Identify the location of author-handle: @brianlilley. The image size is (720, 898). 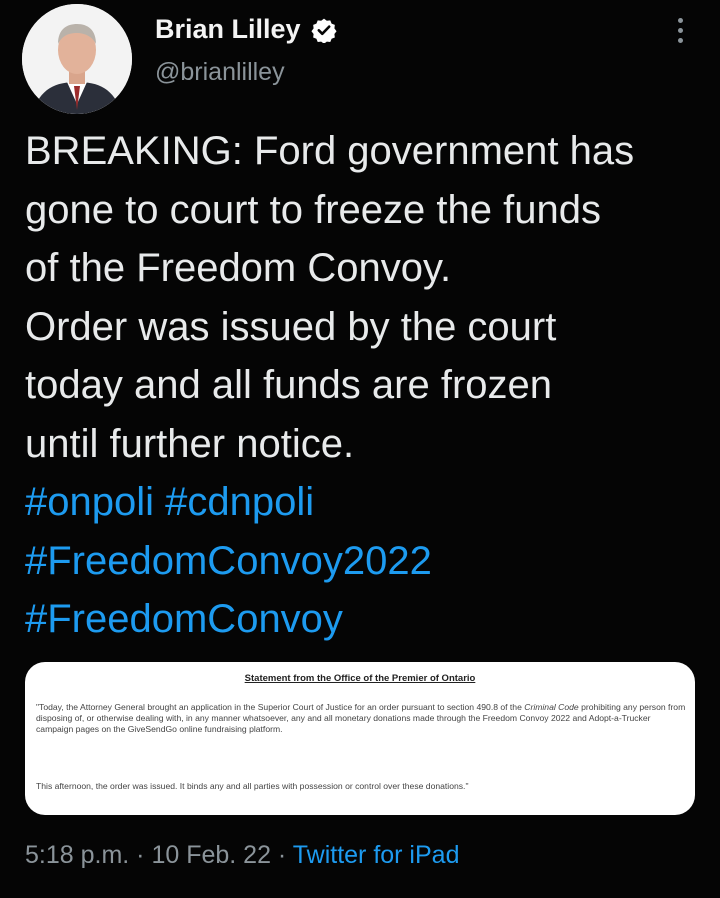
(220, 72).